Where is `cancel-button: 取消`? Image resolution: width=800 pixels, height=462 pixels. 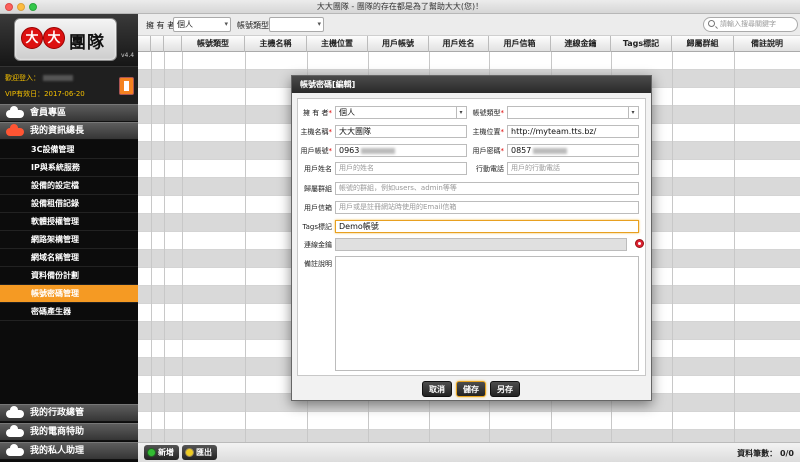 cancel-button: 取消 is located at coordinates (437, 389).